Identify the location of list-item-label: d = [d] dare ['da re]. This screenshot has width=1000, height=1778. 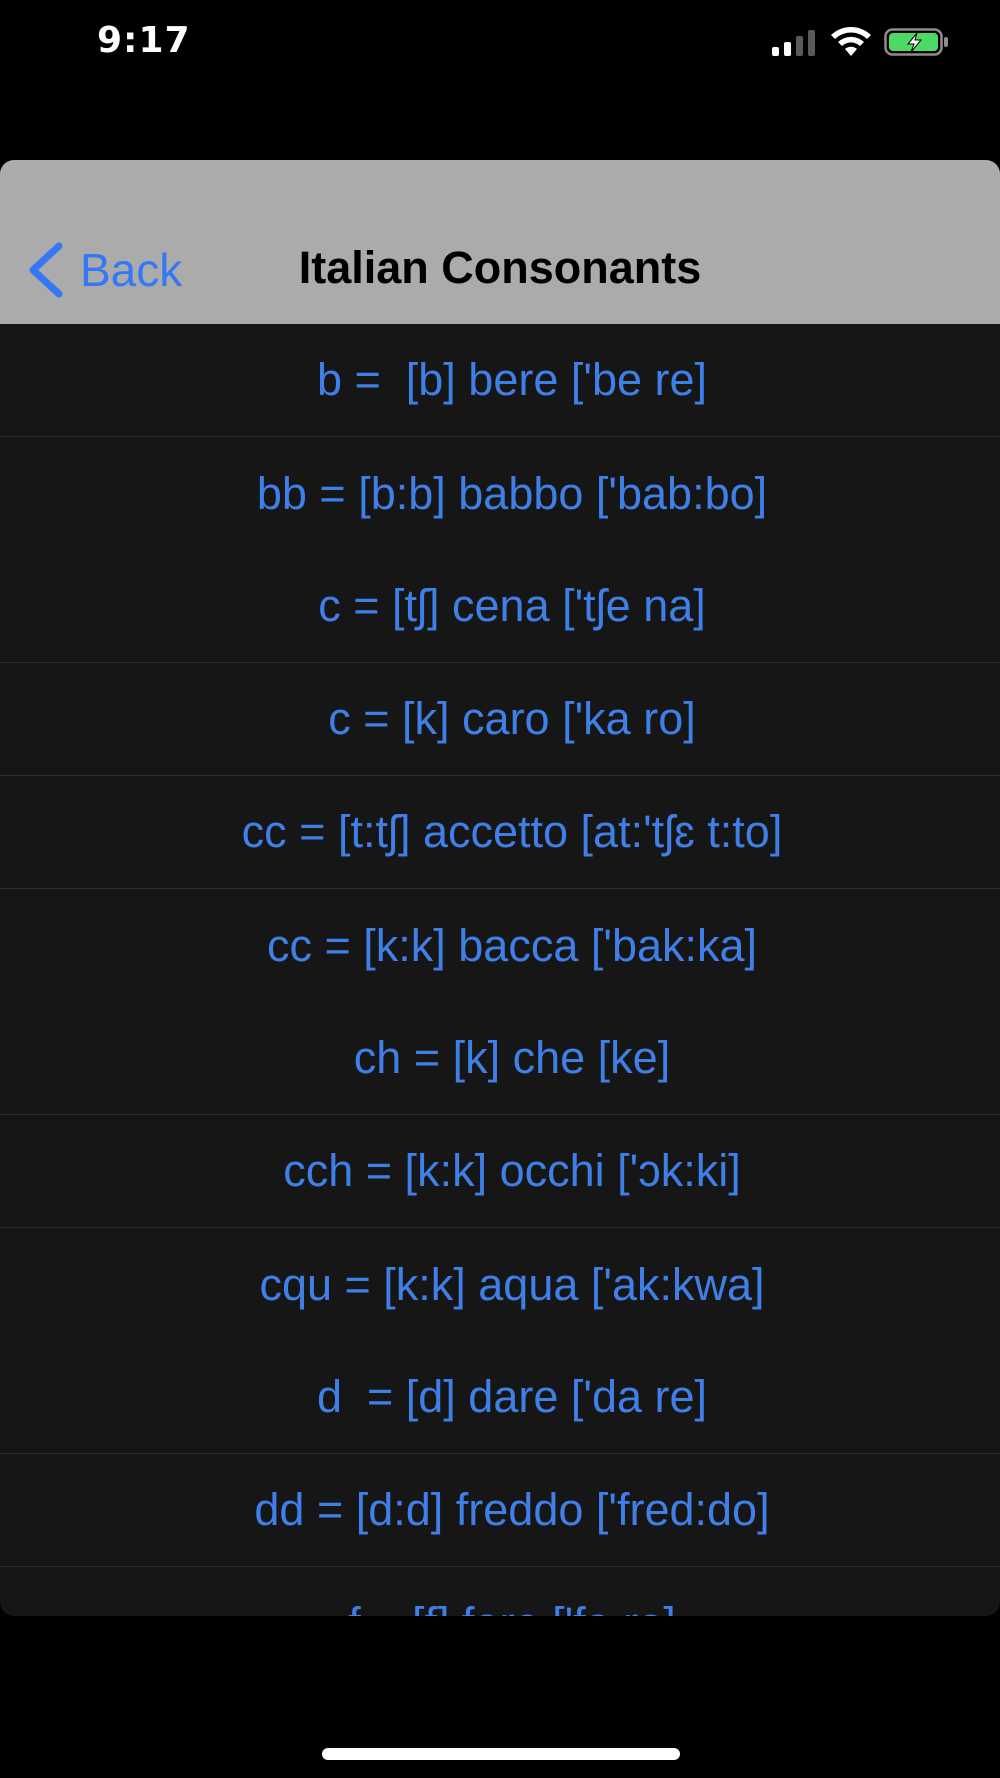
(512, 1396).